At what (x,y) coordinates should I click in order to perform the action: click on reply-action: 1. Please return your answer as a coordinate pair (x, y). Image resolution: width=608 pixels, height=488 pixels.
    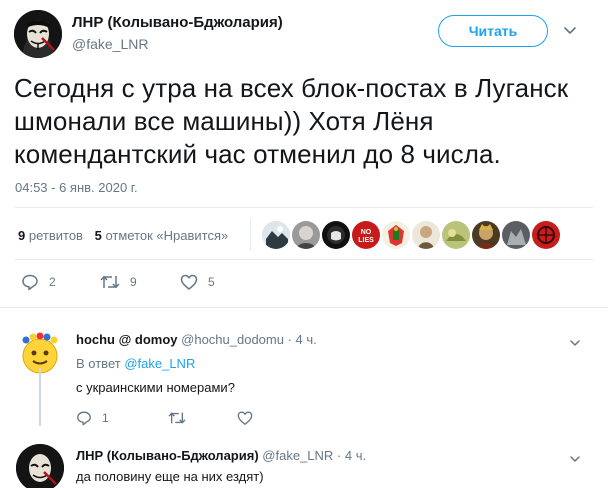
    Looking at the image, I should click on (92, 418).